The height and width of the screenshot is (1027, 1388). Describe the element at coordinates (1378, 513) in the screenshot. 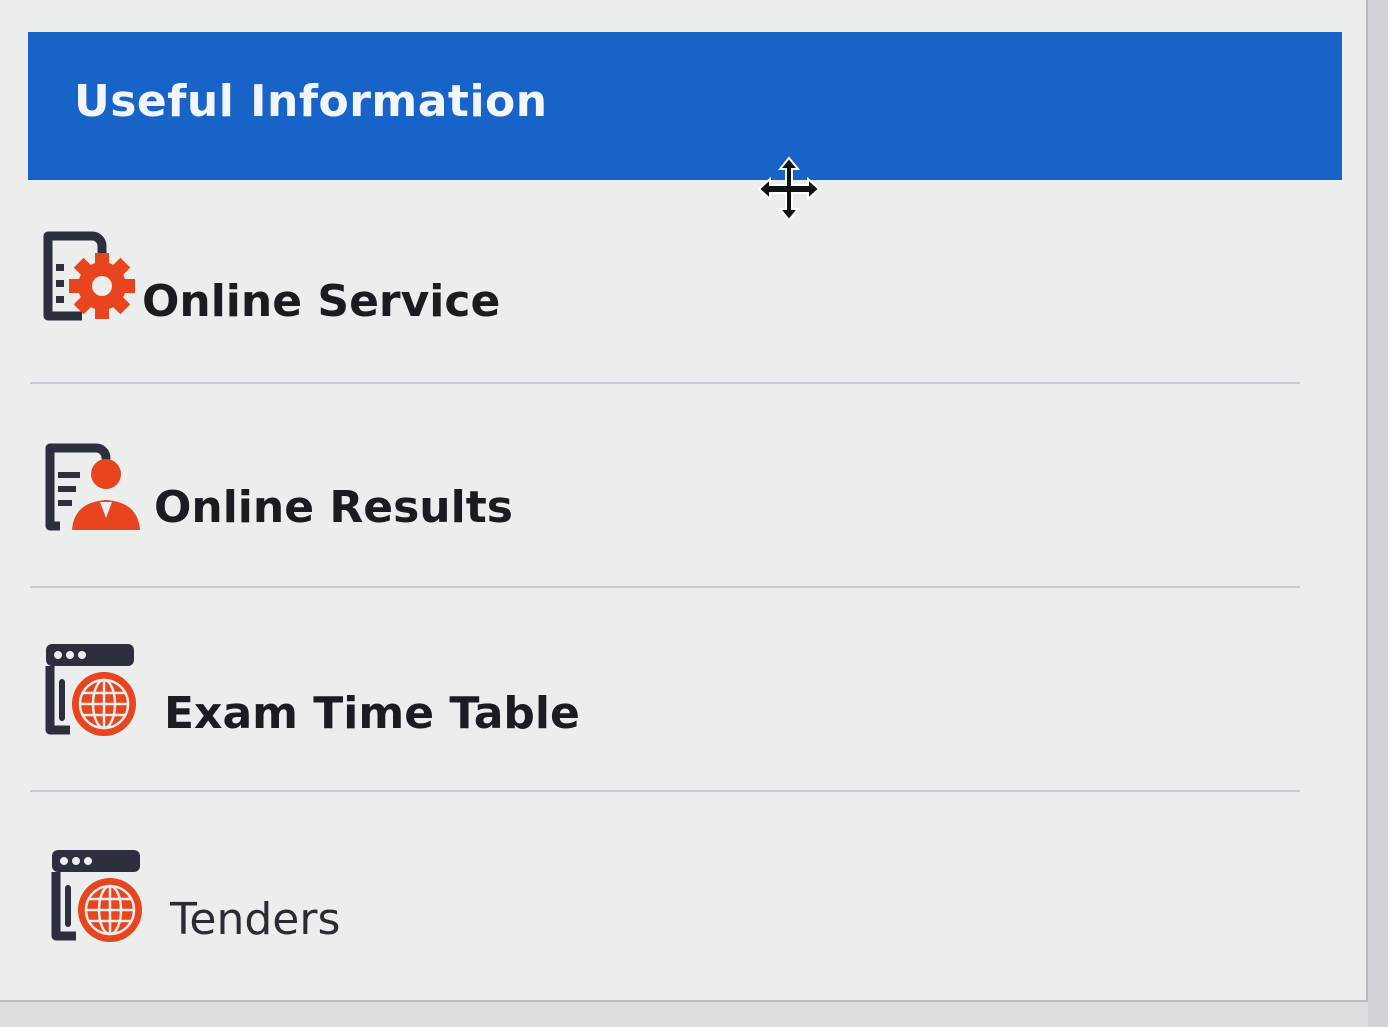

I see `window-edge` at that location.